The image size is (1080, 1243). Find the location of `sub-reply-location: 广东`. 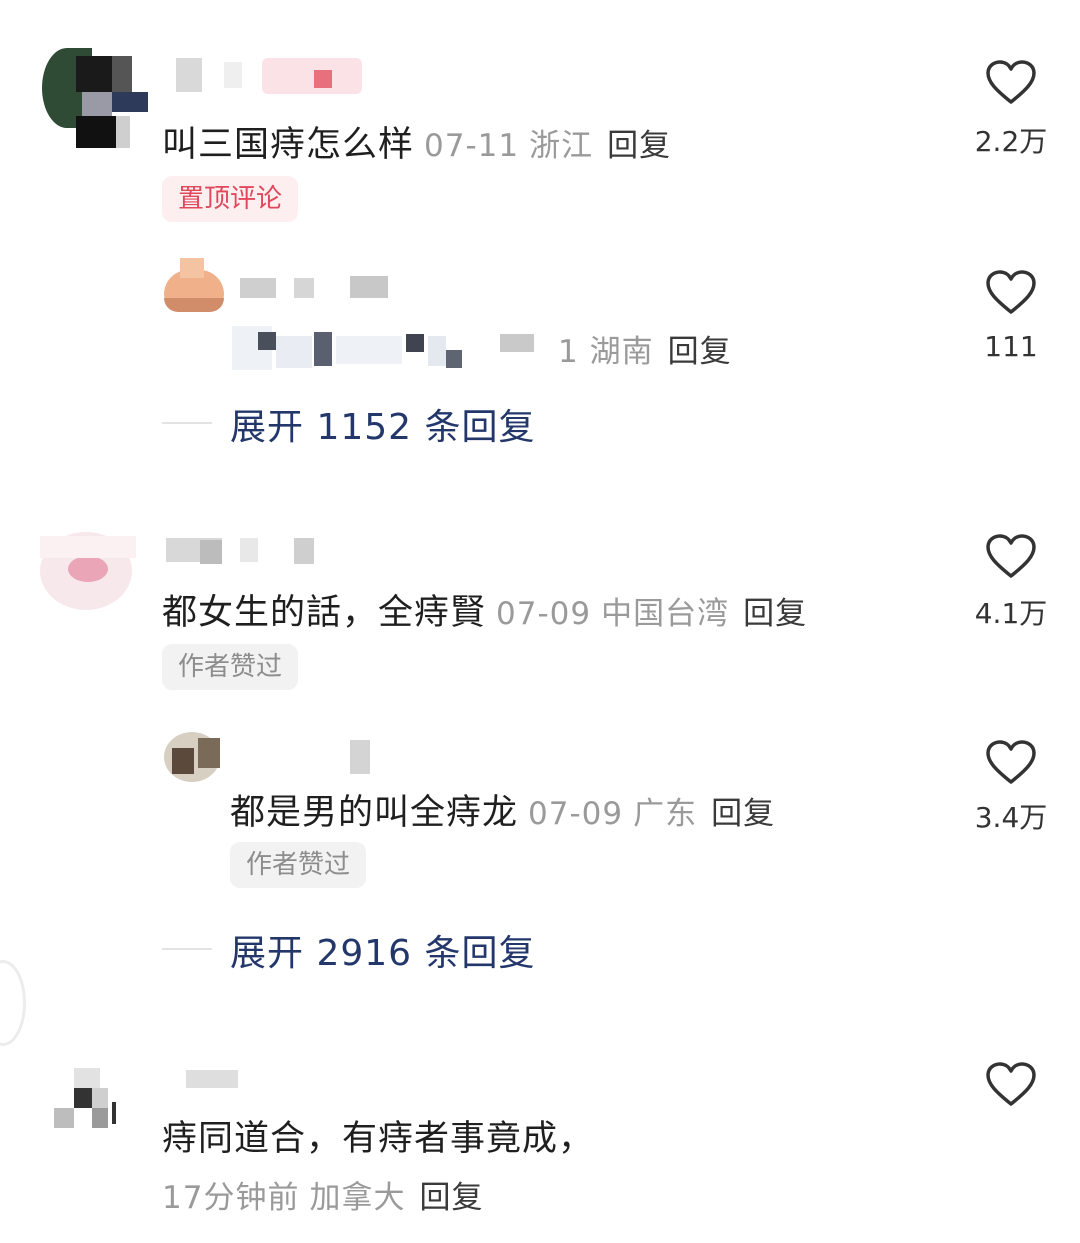

sub-reply-location: 广东 is located at coordinates (665, 814).